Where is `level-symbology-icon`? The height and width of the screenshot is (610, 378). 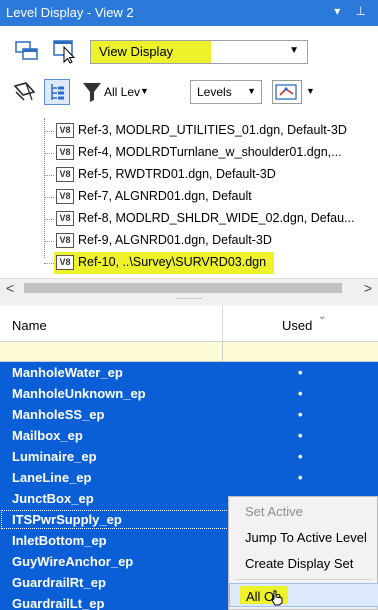 level-symbology-icon is located at coordinates (25, 93).